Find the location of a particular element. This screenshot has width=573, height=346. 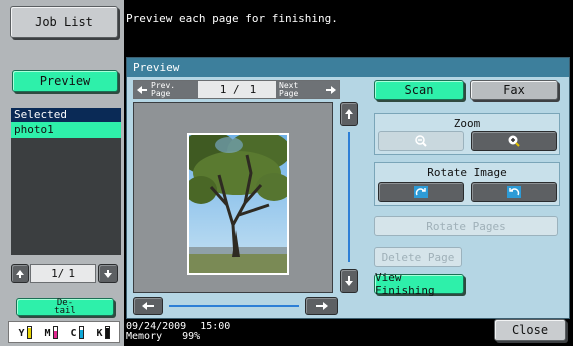

view-finishing-button: View Finishing is located at coordinates (419, 284).